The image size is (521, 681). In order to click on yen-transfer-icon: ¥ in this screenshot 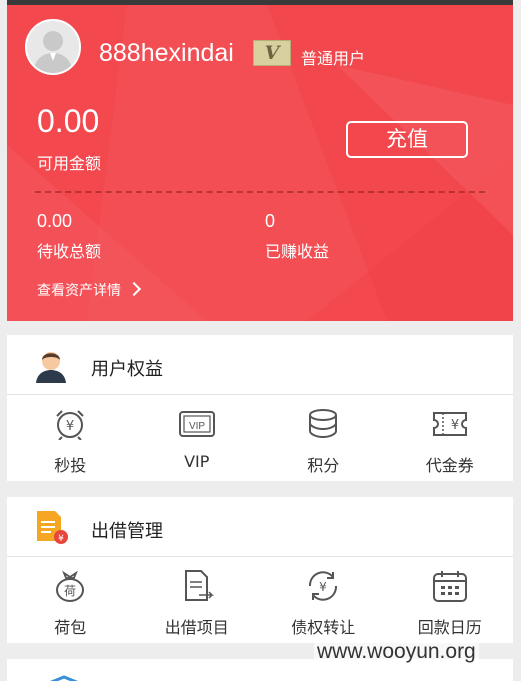, I will do `click(323, 586)`.